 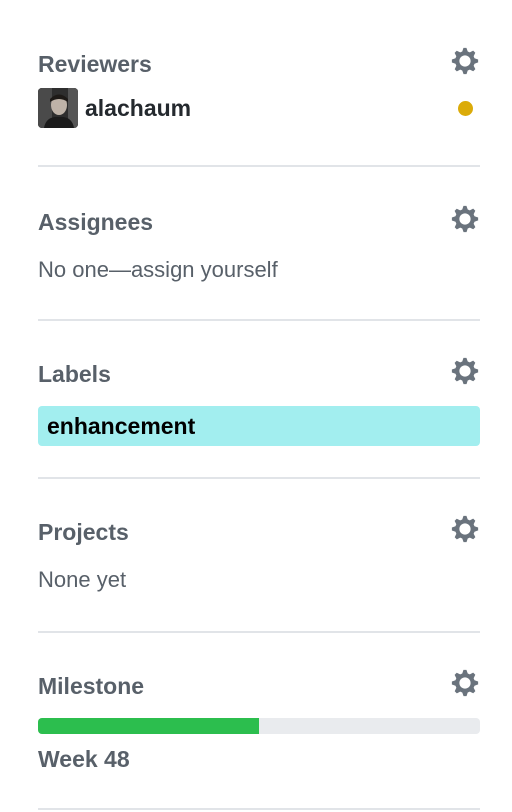 What do you see at coordinates (95, 64) in the screenshot?
I see `reviewers-title: Reviewers` at bounding box center [95, 64].